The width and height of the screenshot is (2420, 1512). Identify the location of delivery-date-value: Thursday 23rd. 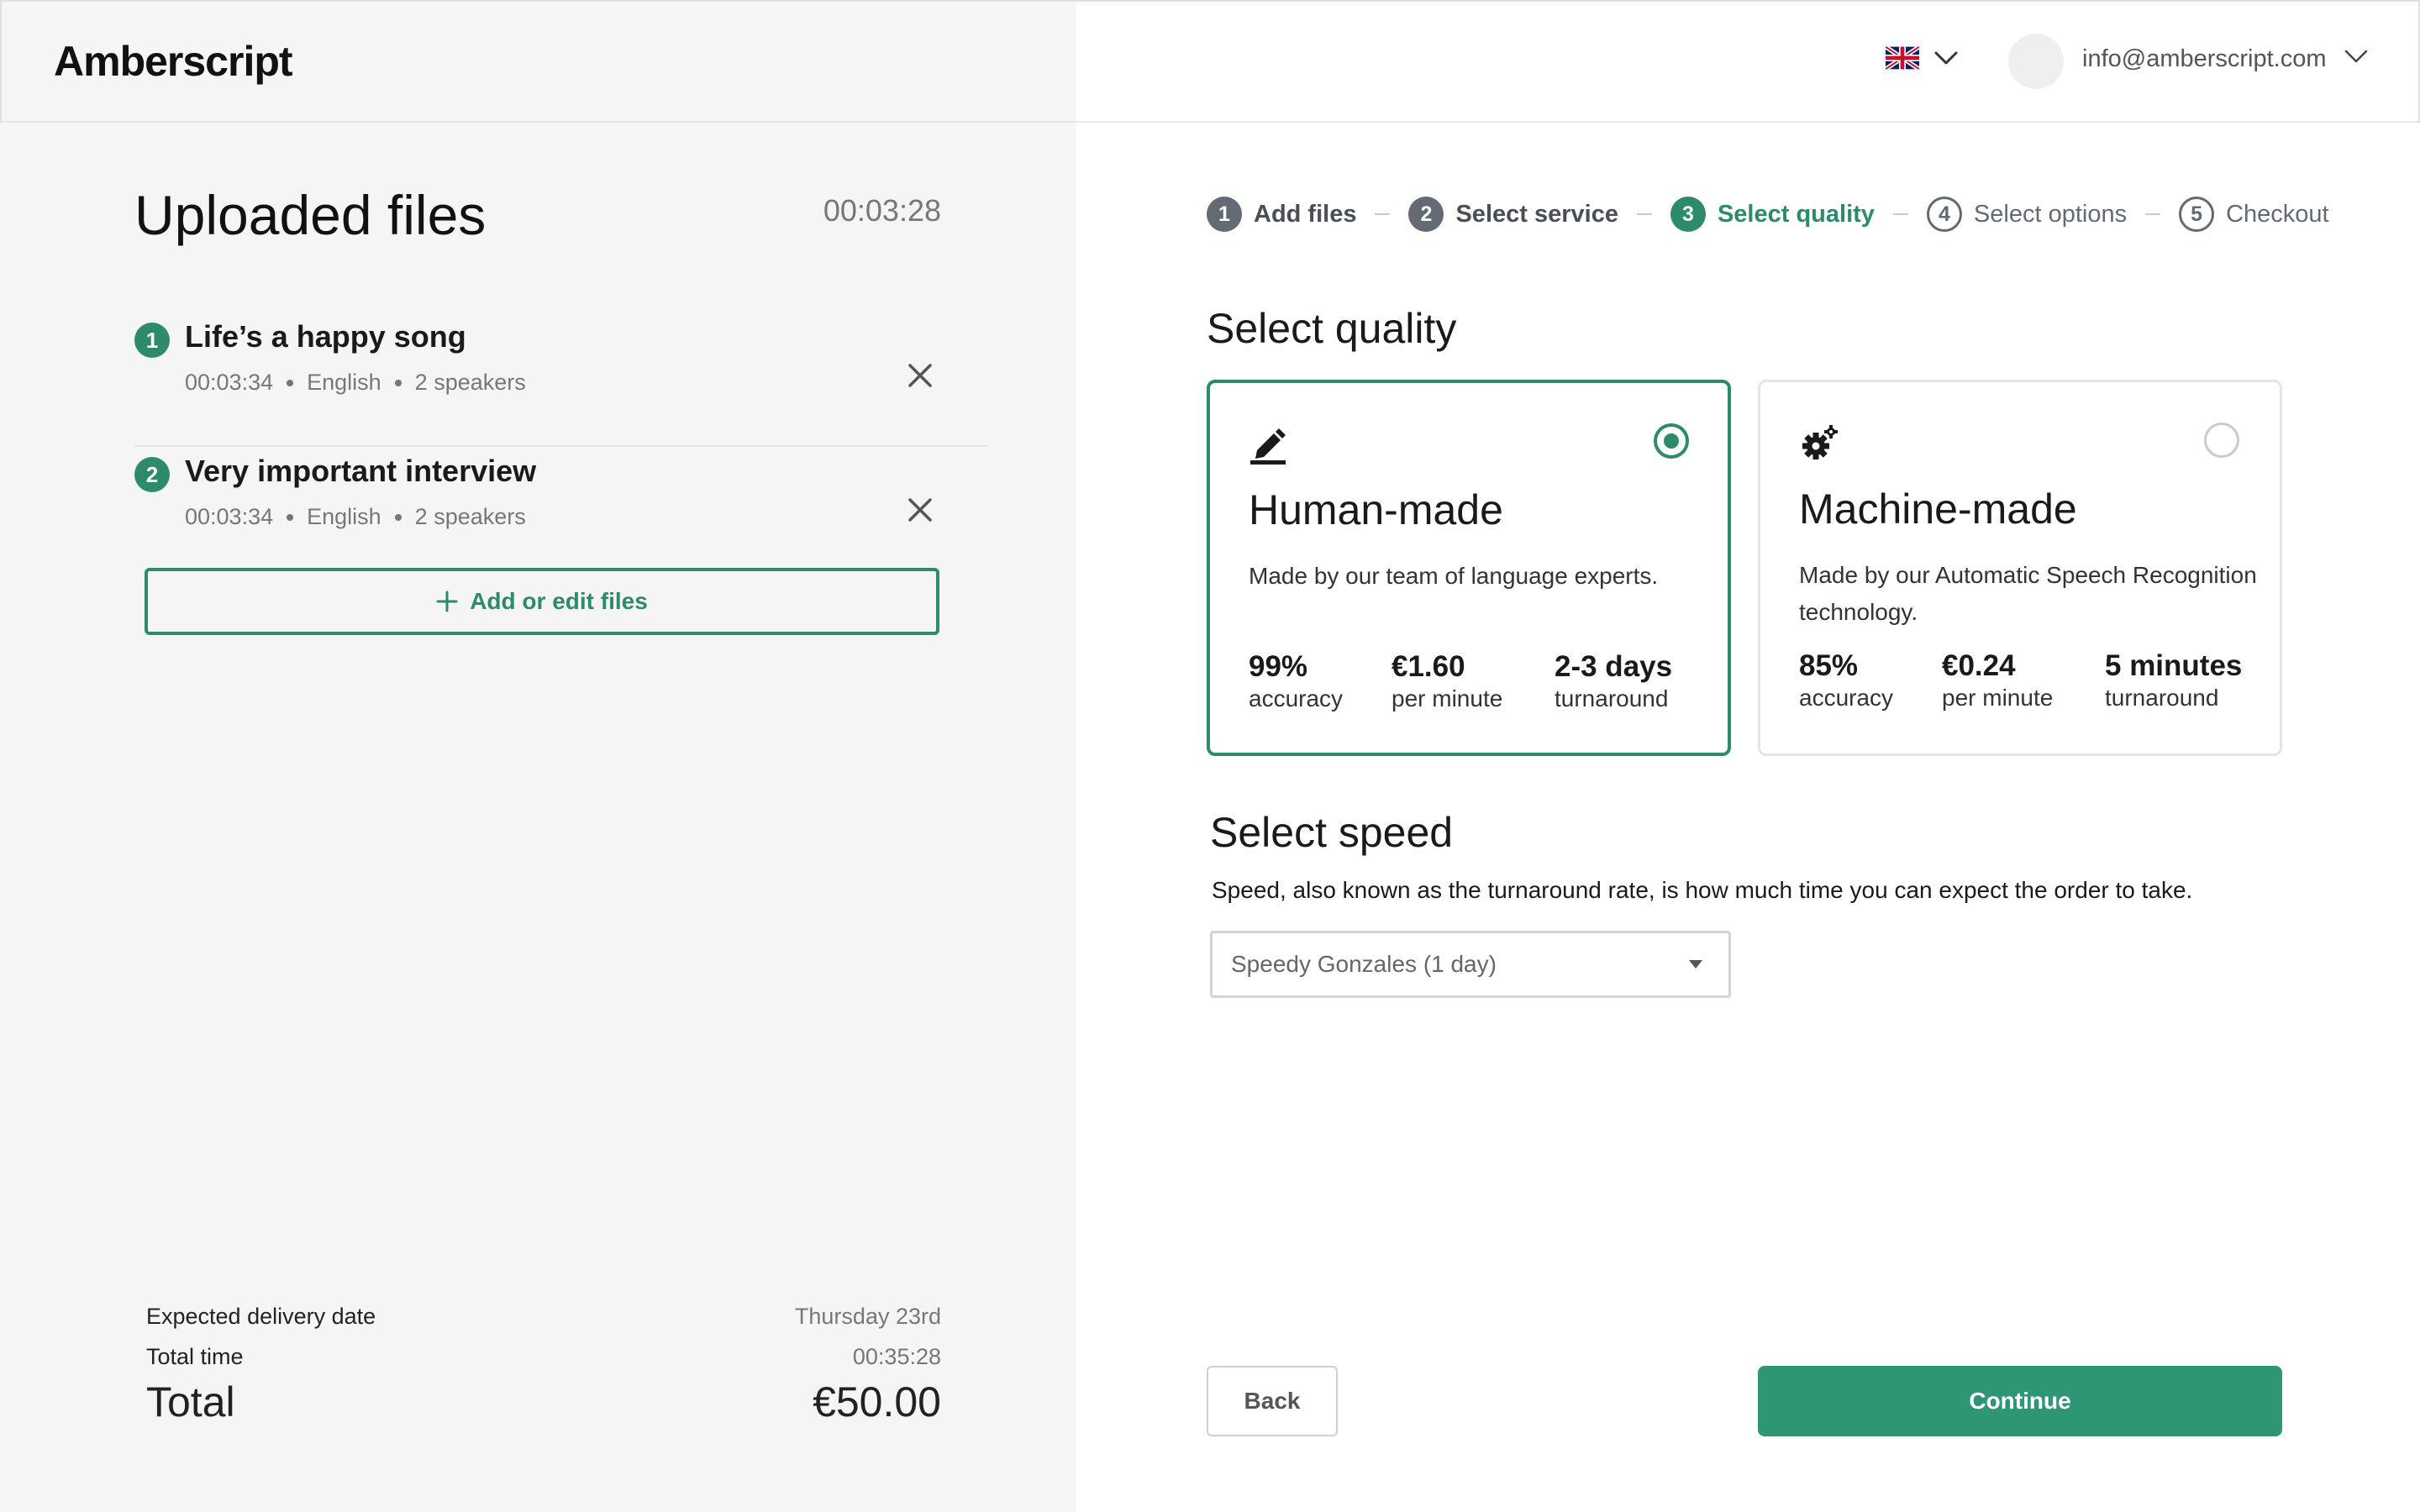
(868, 1316).